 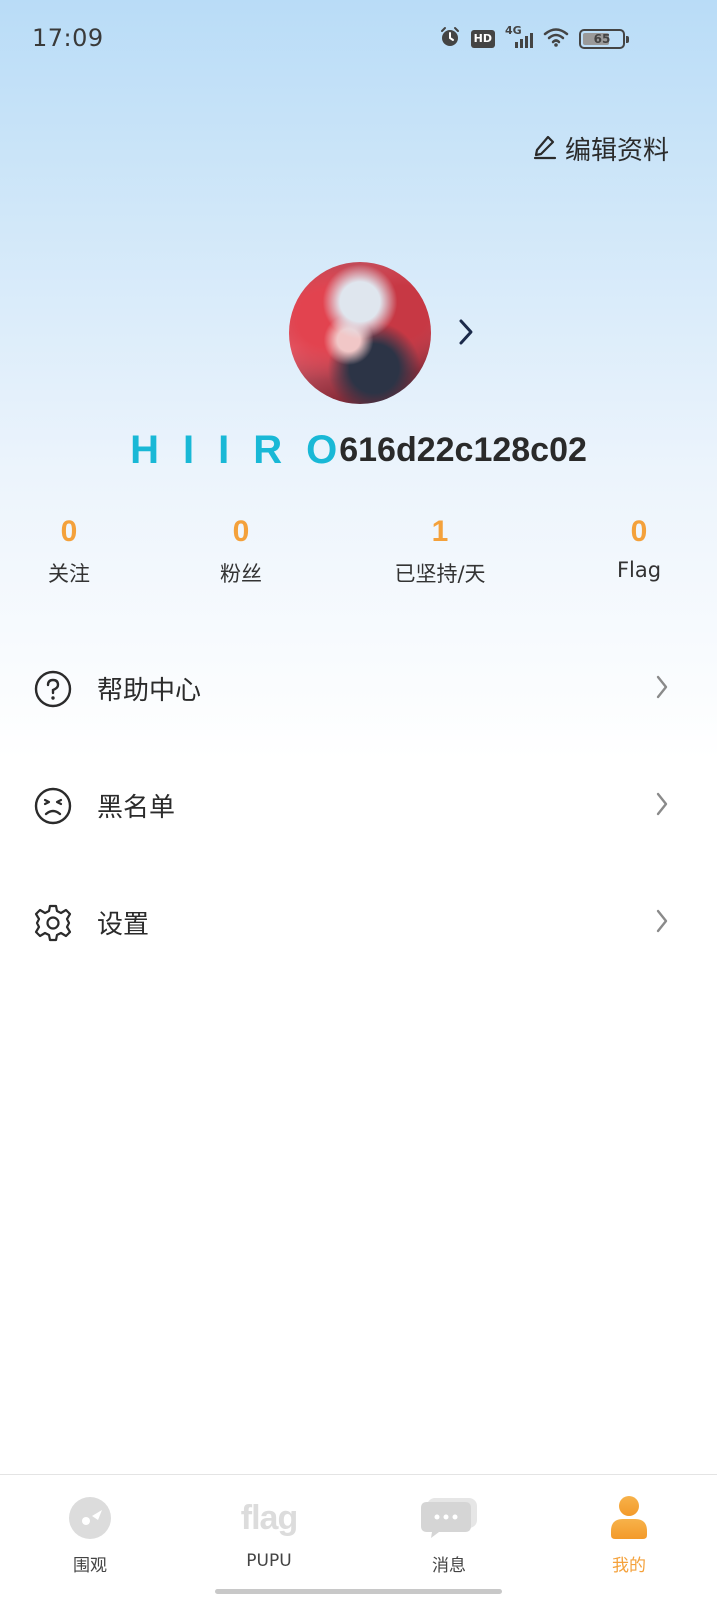 I want to click on tab-label: PUPU, so click(x=269, y=1561).